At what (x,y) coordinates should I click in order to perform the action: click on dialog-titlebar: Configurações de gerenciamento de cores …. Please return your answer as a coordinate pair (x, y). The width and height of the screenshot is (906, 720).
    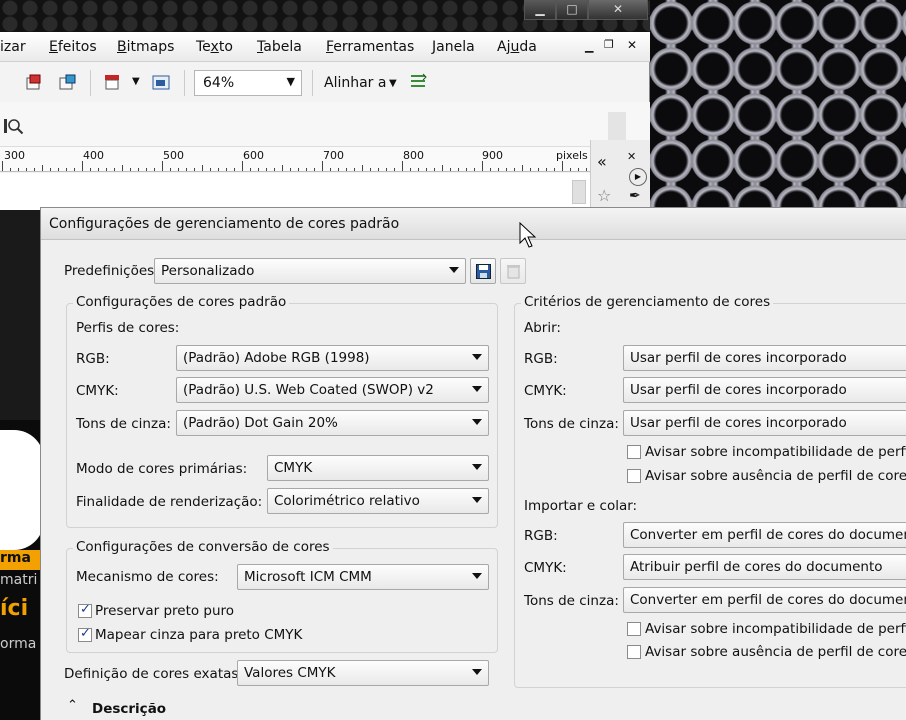
    Looking at the image, I should click on (473, 224).